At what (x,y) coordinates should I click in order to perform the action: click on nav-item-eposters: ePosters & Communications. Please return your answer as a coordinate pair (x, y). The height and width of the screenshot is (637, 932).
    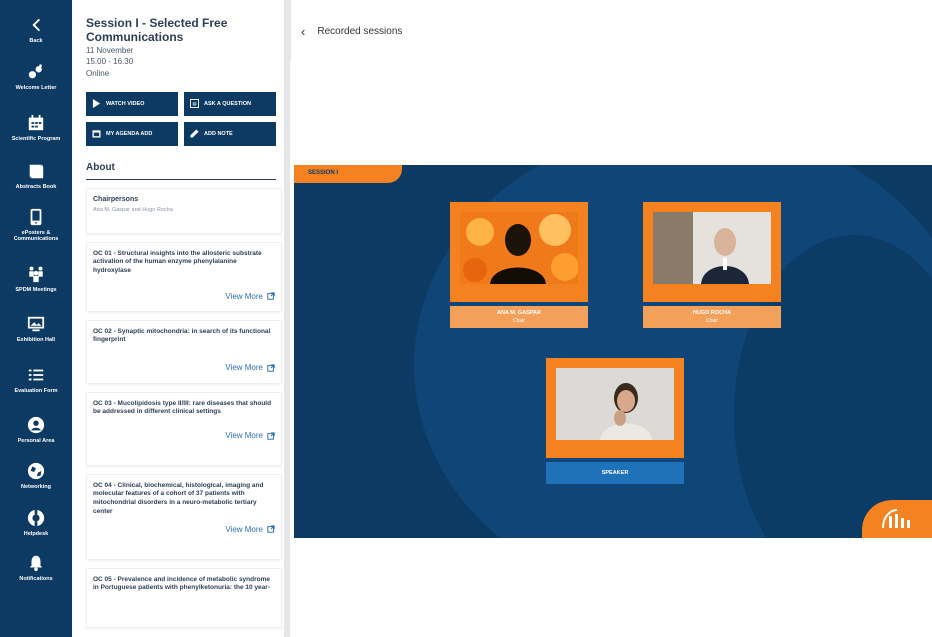
    Looking at the image, I should click on (36, 225).